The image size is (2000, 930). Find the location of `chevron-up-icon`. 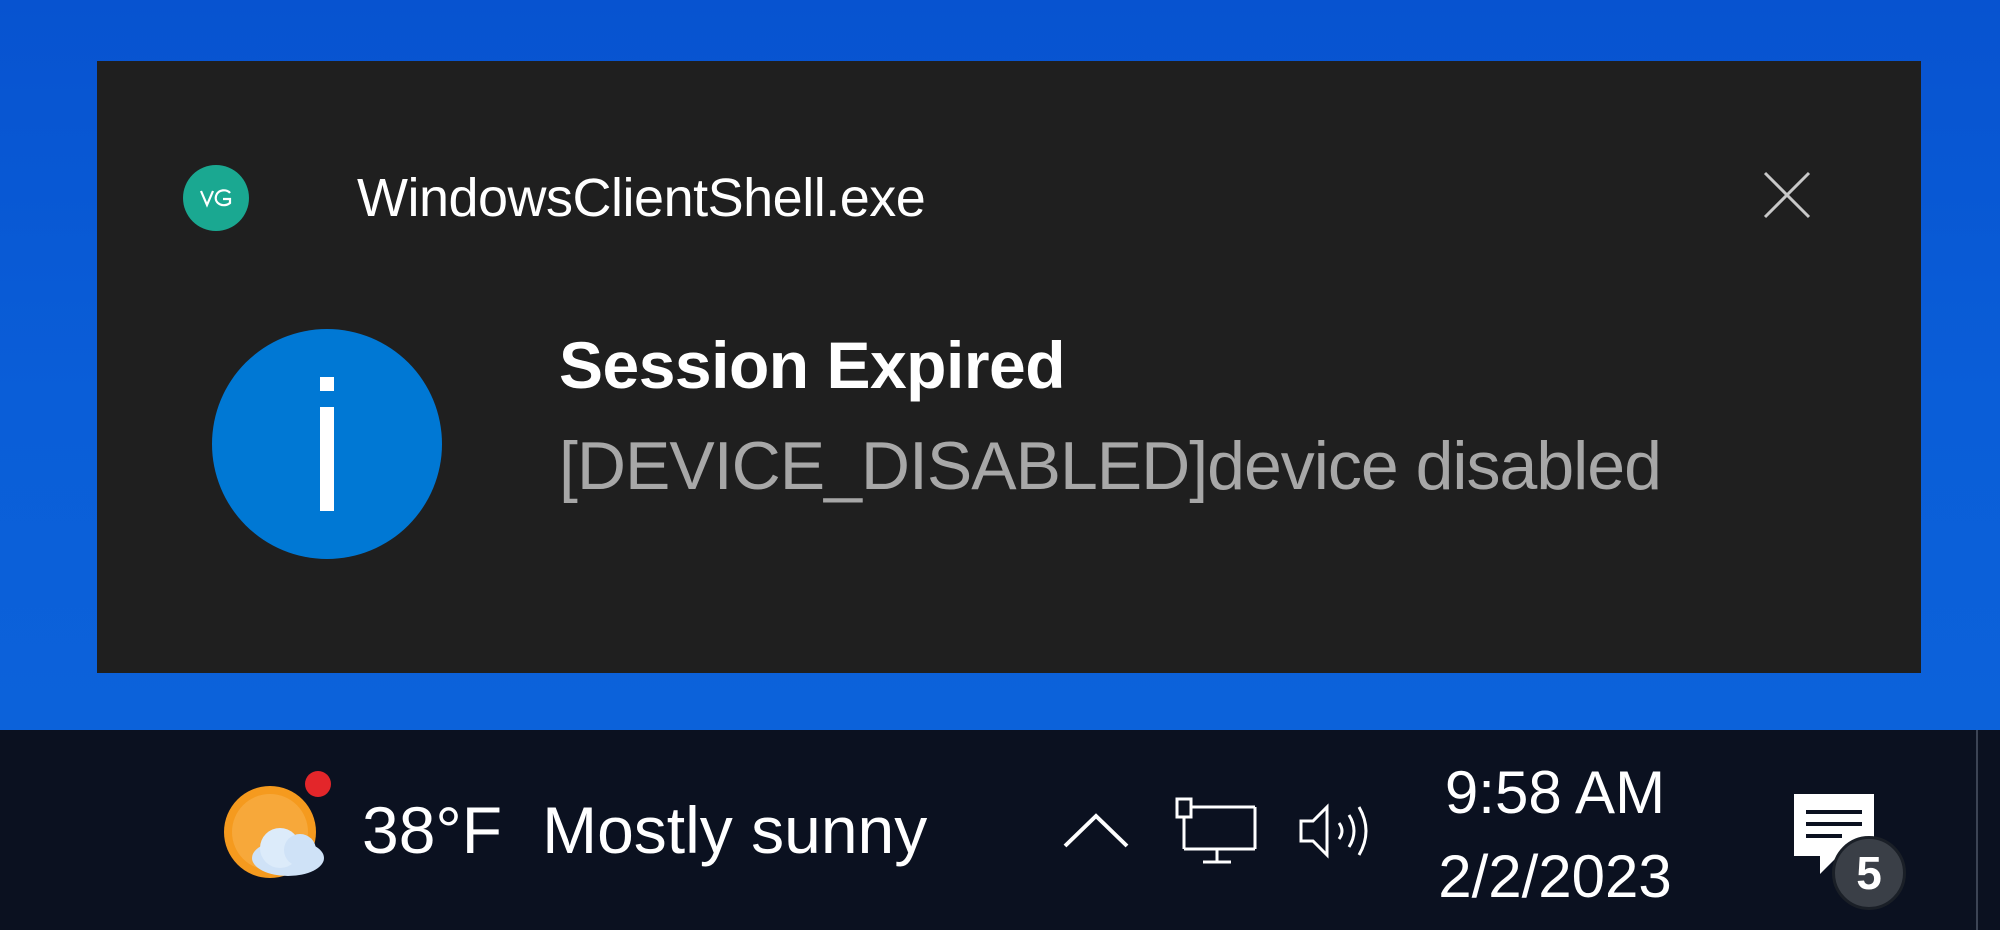

chevron-up-icon is located at coordinates (1096, 830).